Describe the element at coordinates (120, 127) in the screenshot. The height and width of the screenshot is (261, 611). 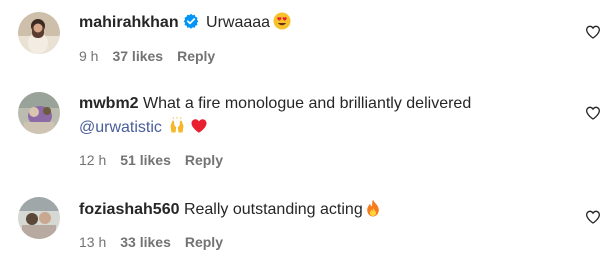
I see `mention-link: @urwatistic` at that location.